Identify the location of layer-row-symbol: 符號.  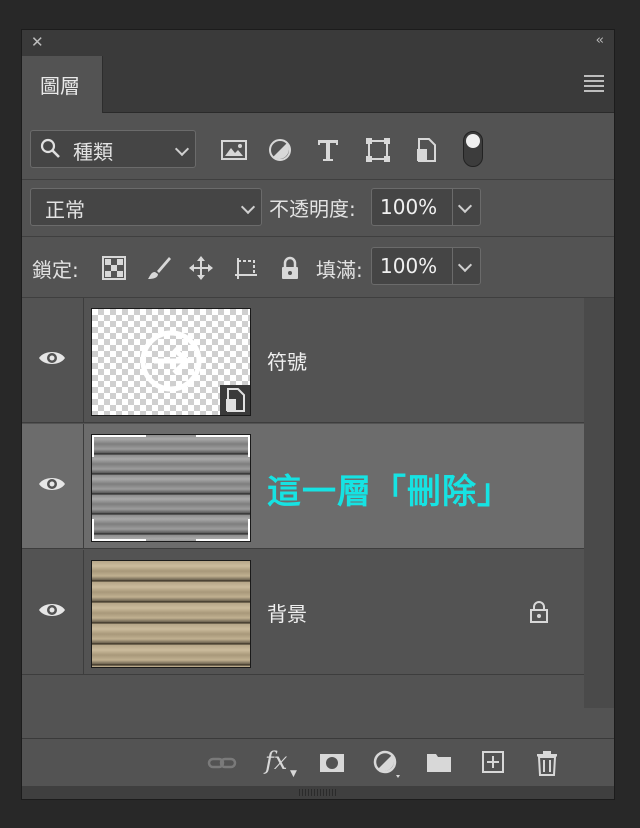
(303, 360).